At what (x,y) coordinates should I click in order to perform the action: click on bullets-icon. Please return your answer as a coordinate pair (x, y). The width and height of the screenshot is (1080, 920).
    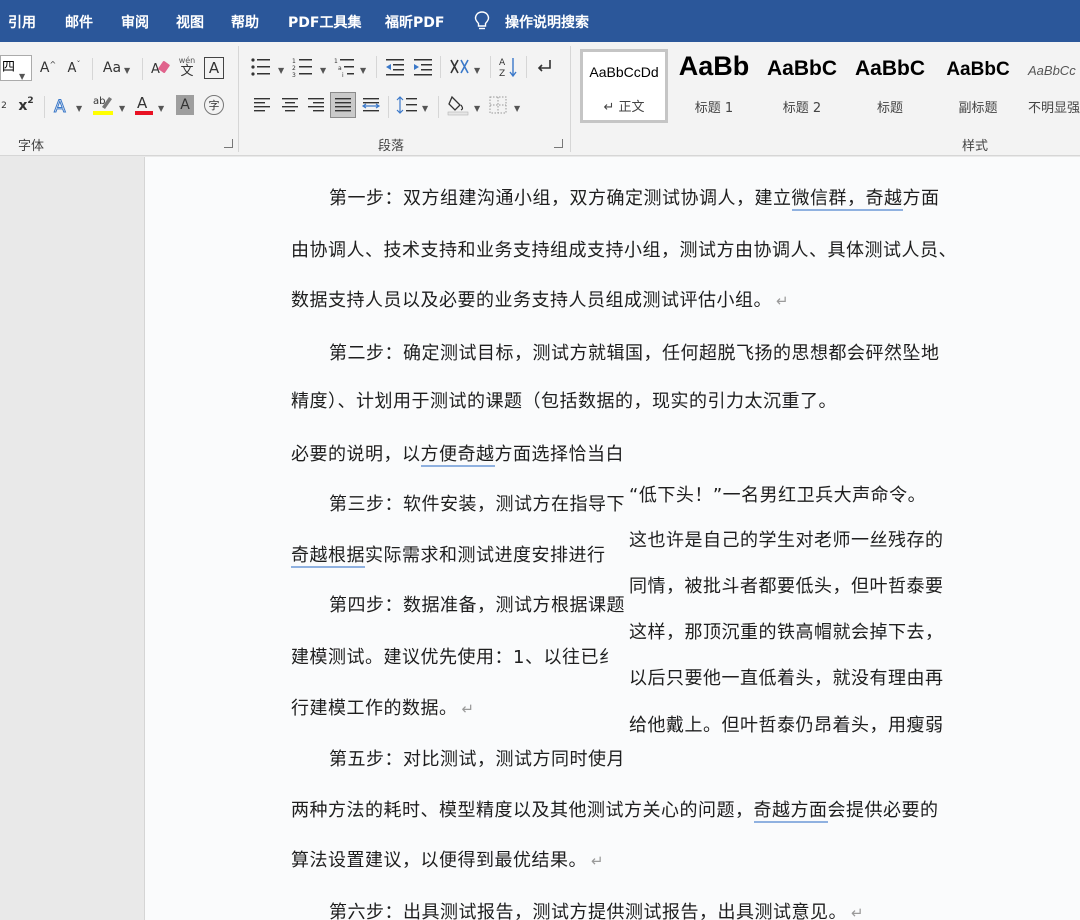
    Looking at the image, I should click on (261, 67).